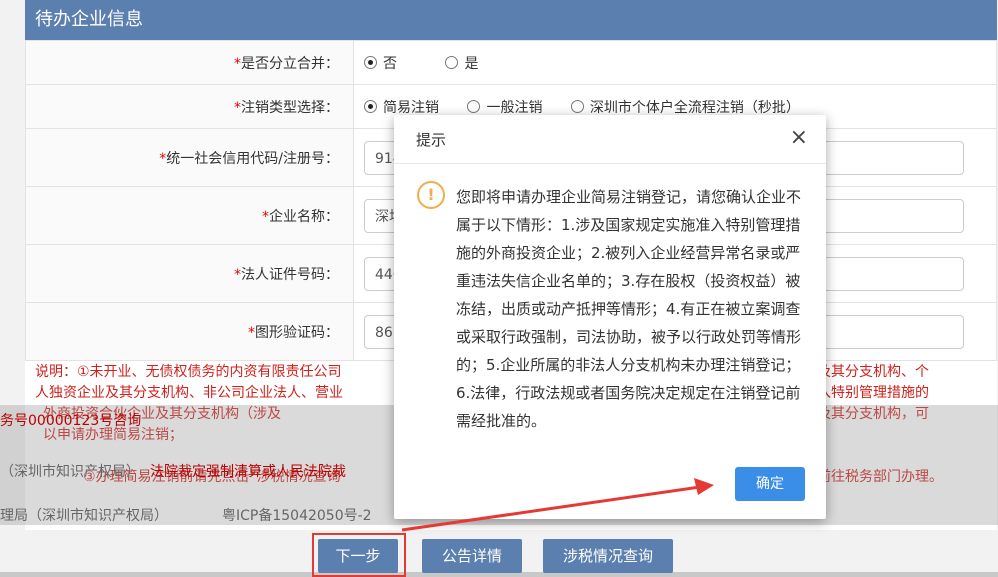  Describe the element at coordinates (557, 505) in the screenshot. I see `annotation-arrow-icon` at that location.